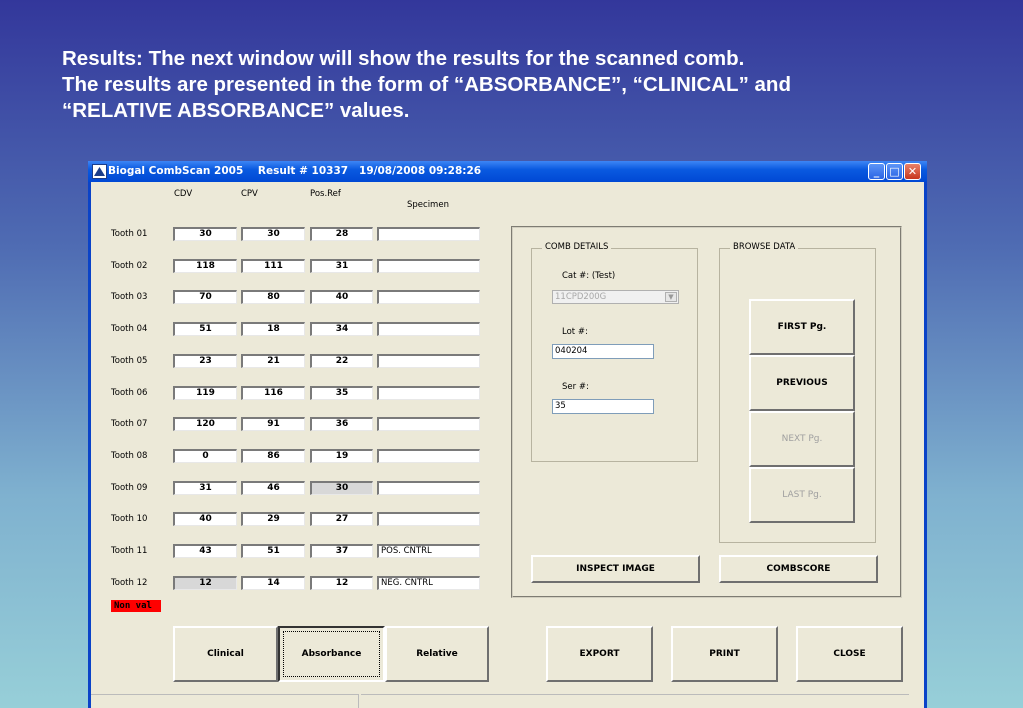 Image resolution: width=1023 pixels, height=708 pixels. I want to click on cdv-cell: 120, so click(205, 424).